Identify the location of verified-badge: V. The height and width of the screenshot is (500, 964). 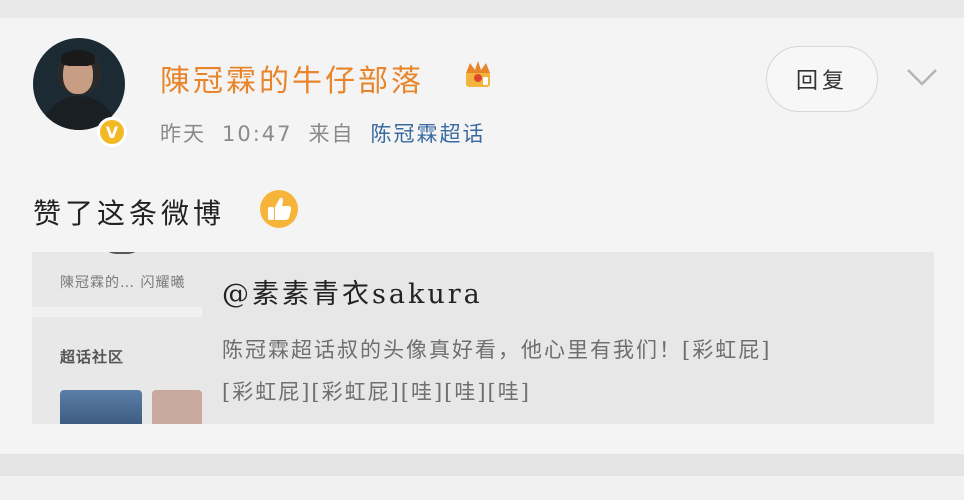
(112, 132).